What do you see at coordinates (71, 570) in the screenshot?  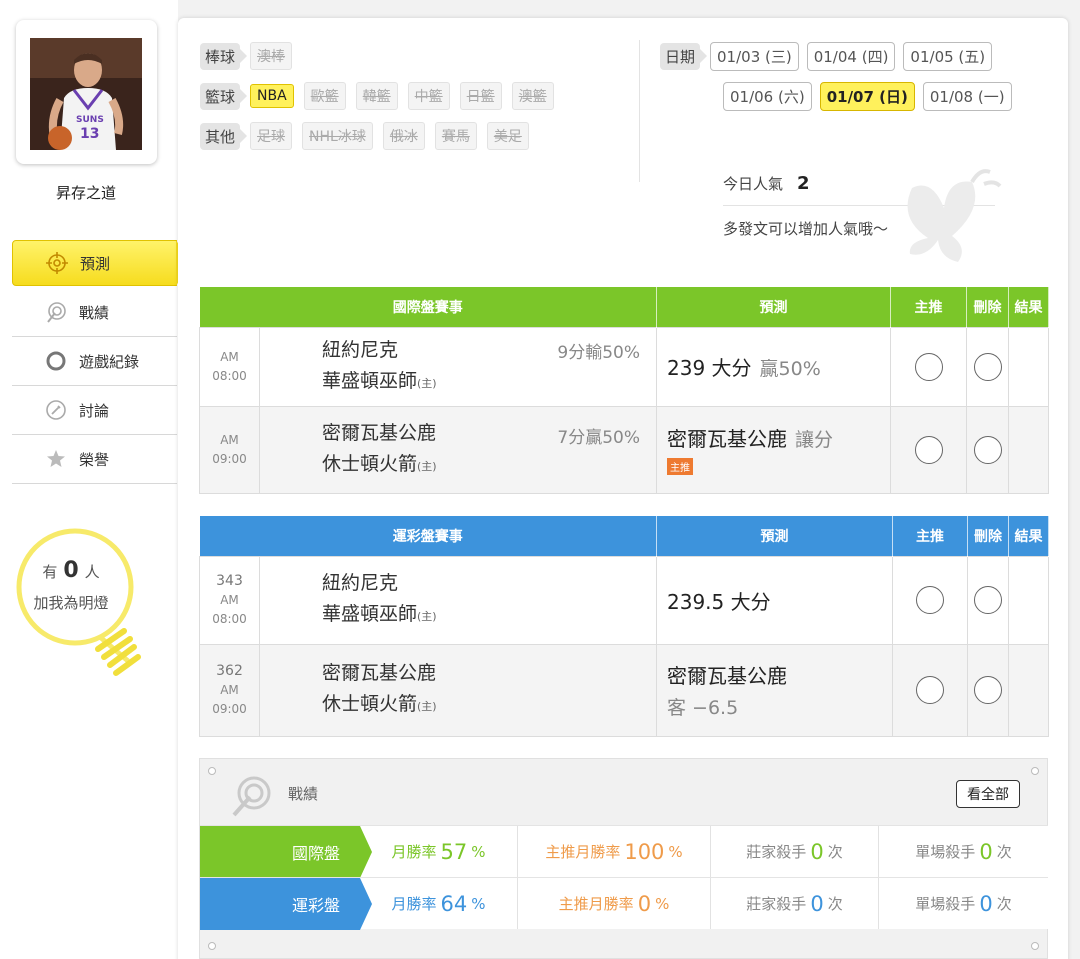 I see `follower-number: 0` at bounding box center [71, 570].